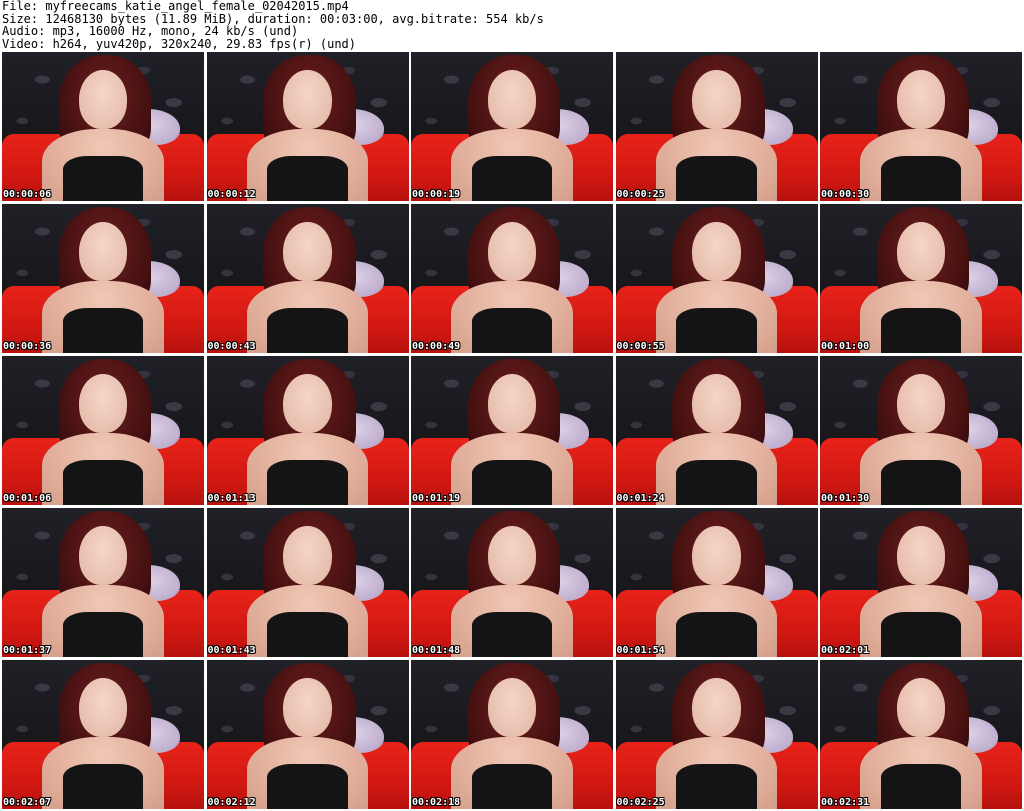 The image size is (1024, 811). I want to click on thumbnail-timestamp: 00:00:55, so click(640, 346).